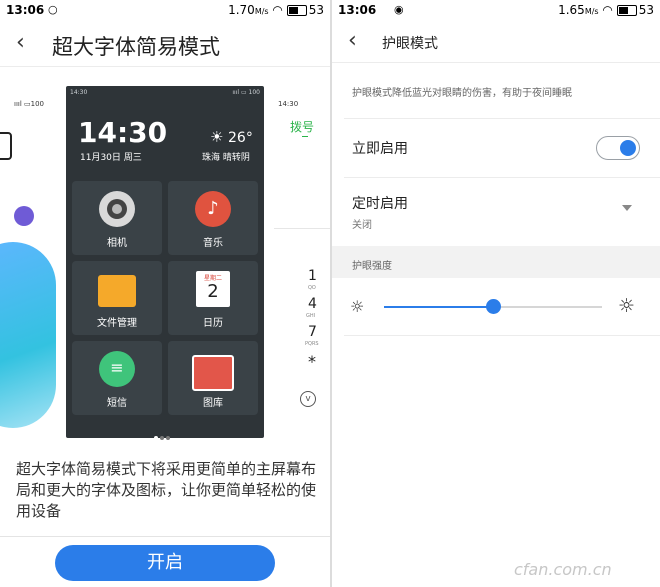 This screenshot has width=660, height=587. I want to click on preview-clock: 14:30, so click(123, 132).